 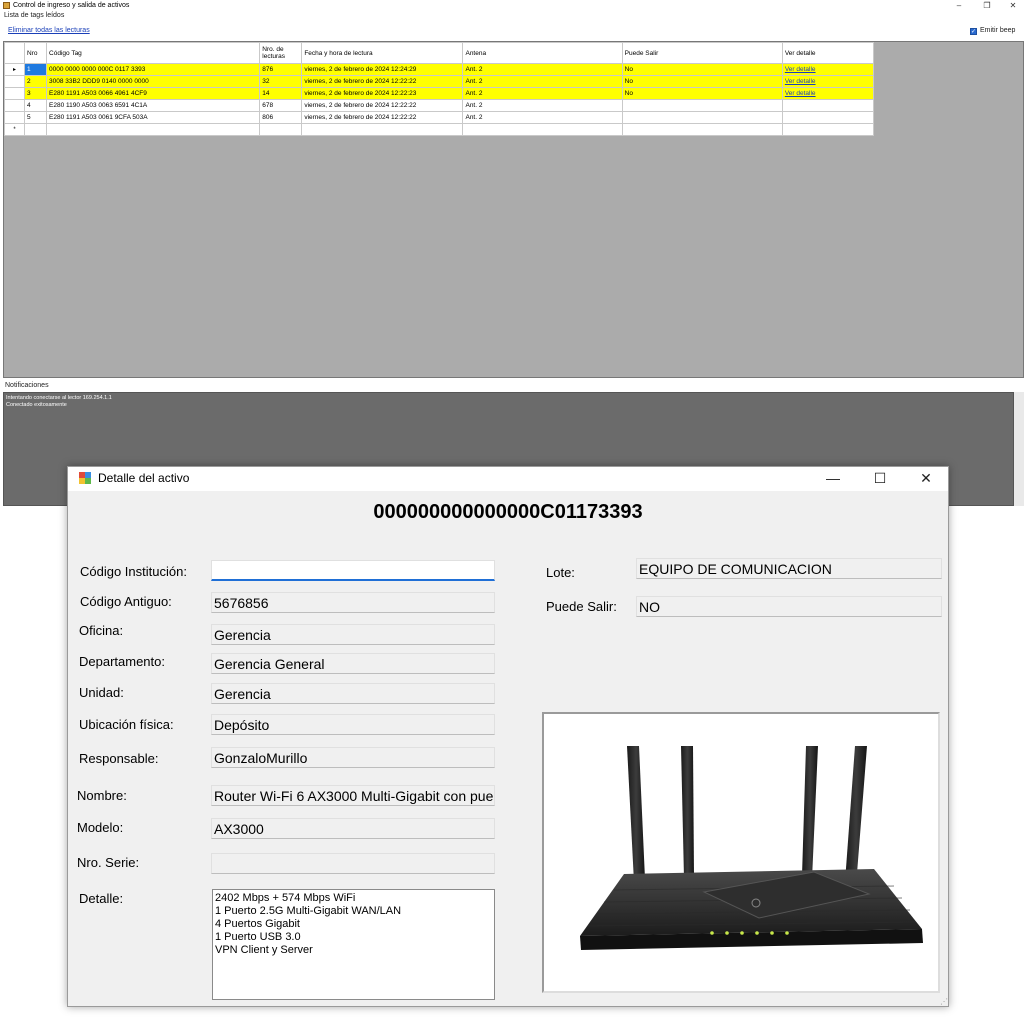 What do you see at coordinates (153, 105) in the screenshot?
I see `cell-tag: E280 1190 A503 0063 6591 4C1A` at bounding box center [153, 105].